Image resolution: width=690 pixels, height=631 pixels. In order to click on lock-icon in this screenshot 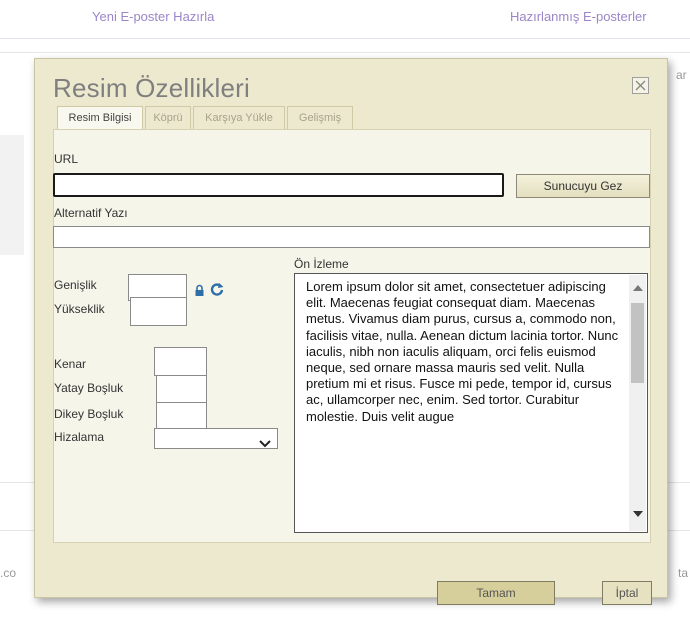, I will do `click(199, 293)`.